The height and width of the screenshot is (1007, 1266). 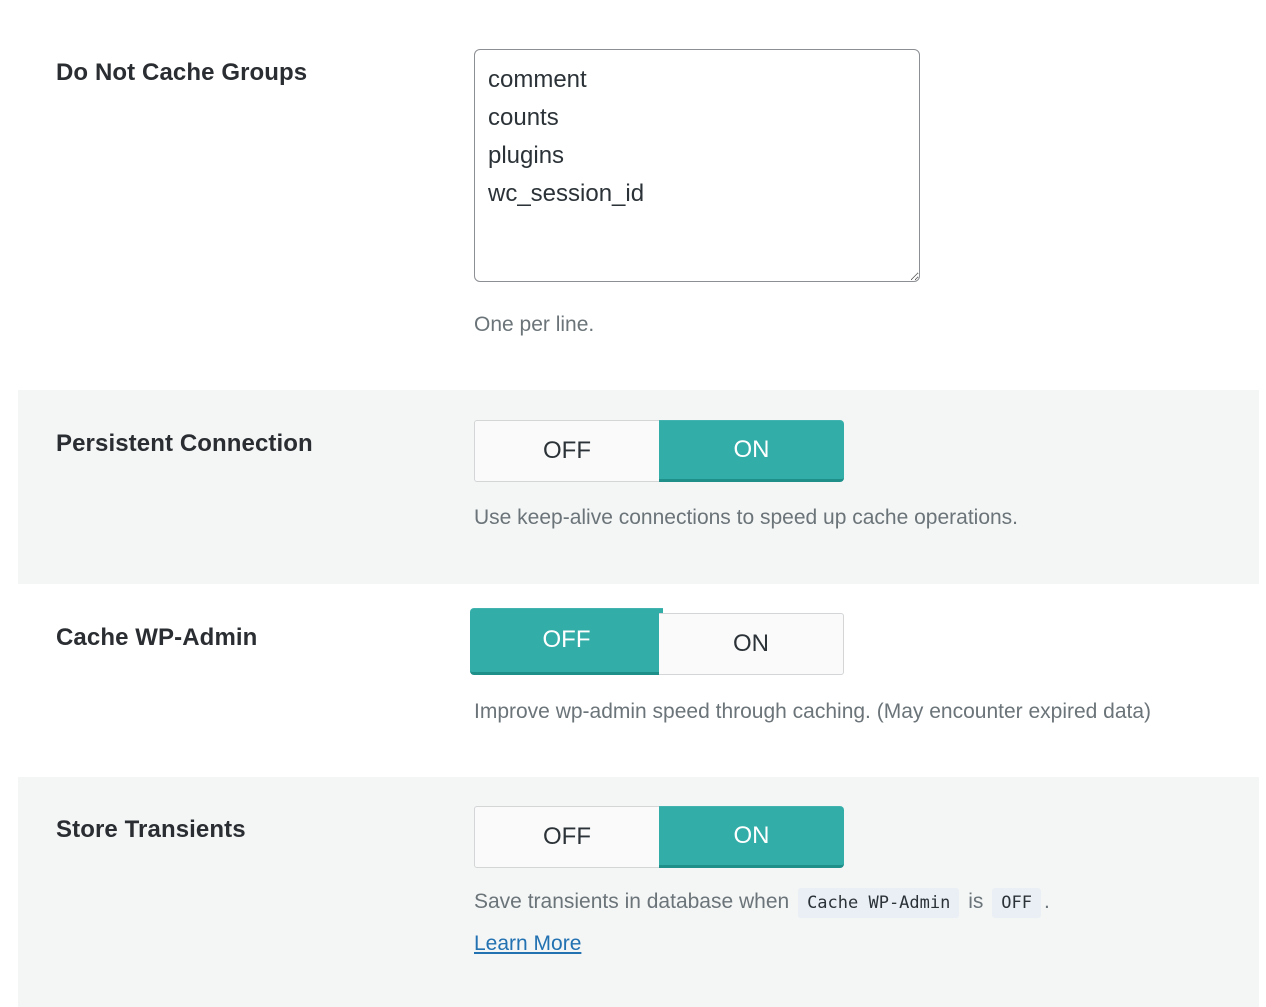 What do you see at coordinates (697, 165) in the screenshot?
I see `do-not-cache-groups-textarea` at bounding box center [697, 165].